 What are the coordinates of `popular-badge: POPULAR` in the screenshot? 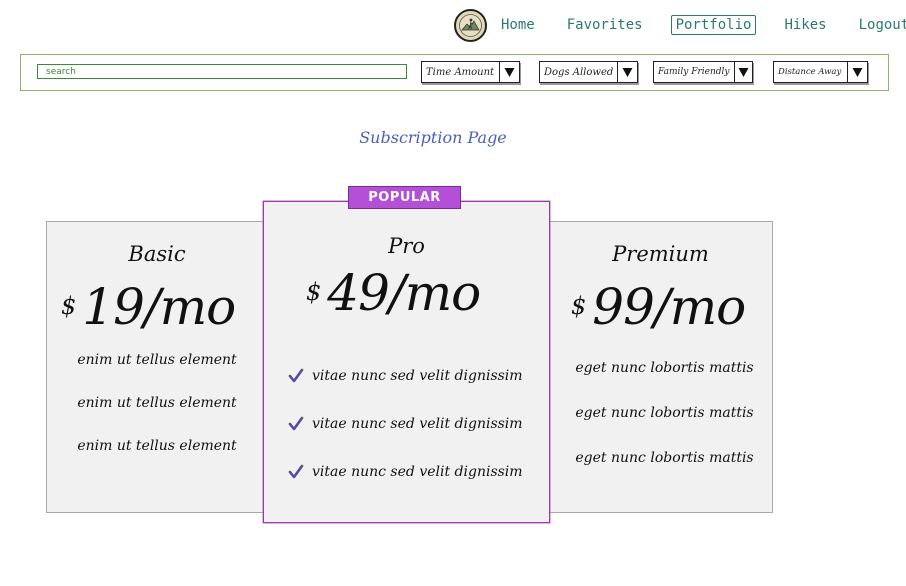 It's located at (404, 197).